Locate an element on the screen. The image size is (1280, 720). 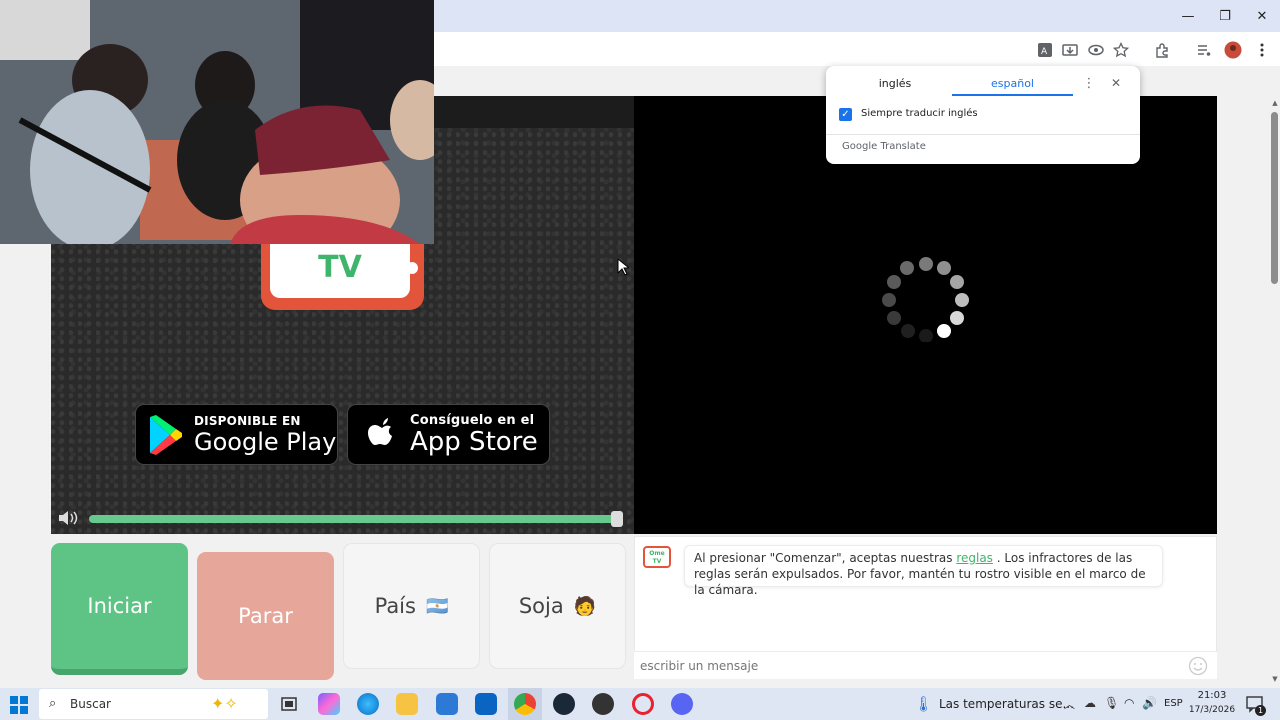
google-logo-text: Google is located at coordinates (860, 146).